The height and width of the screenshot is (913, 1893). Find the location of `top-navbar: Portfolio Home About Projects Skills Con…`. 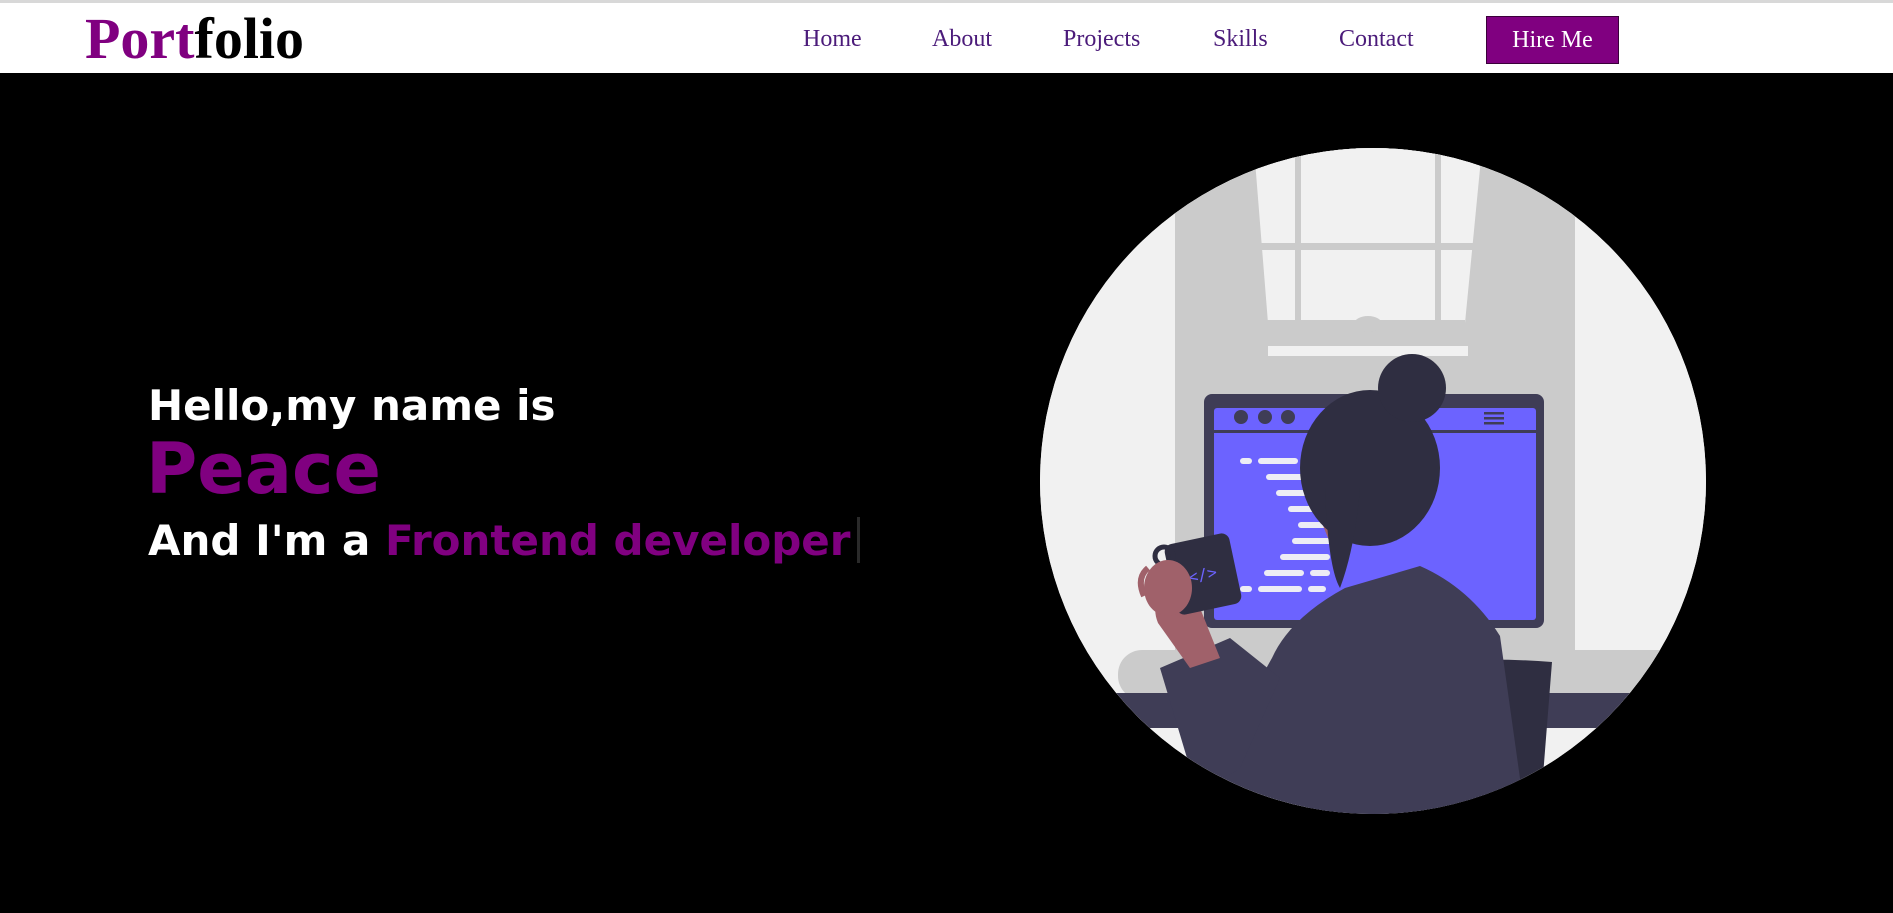

top-navbar: Portfolio Home About Projects Skills Con… is located at coordinates (946, 36).